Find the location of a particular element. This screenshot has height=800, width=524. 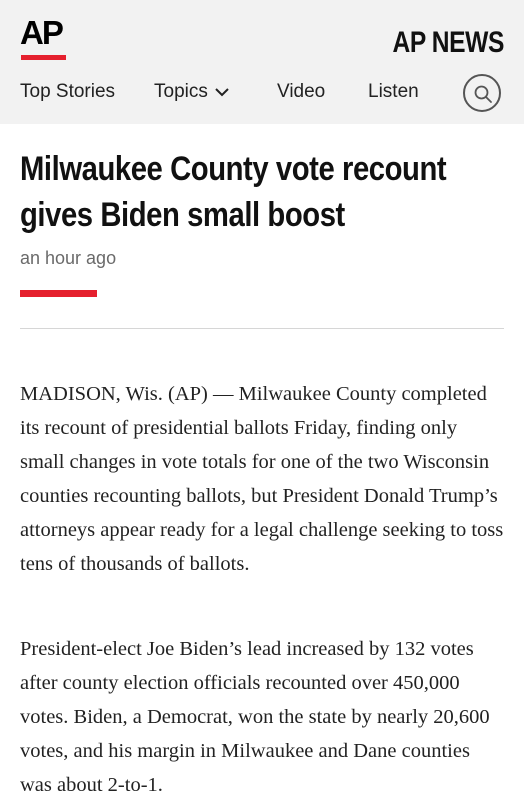

nav-topics: Topics is located at coordinates (192, 92).